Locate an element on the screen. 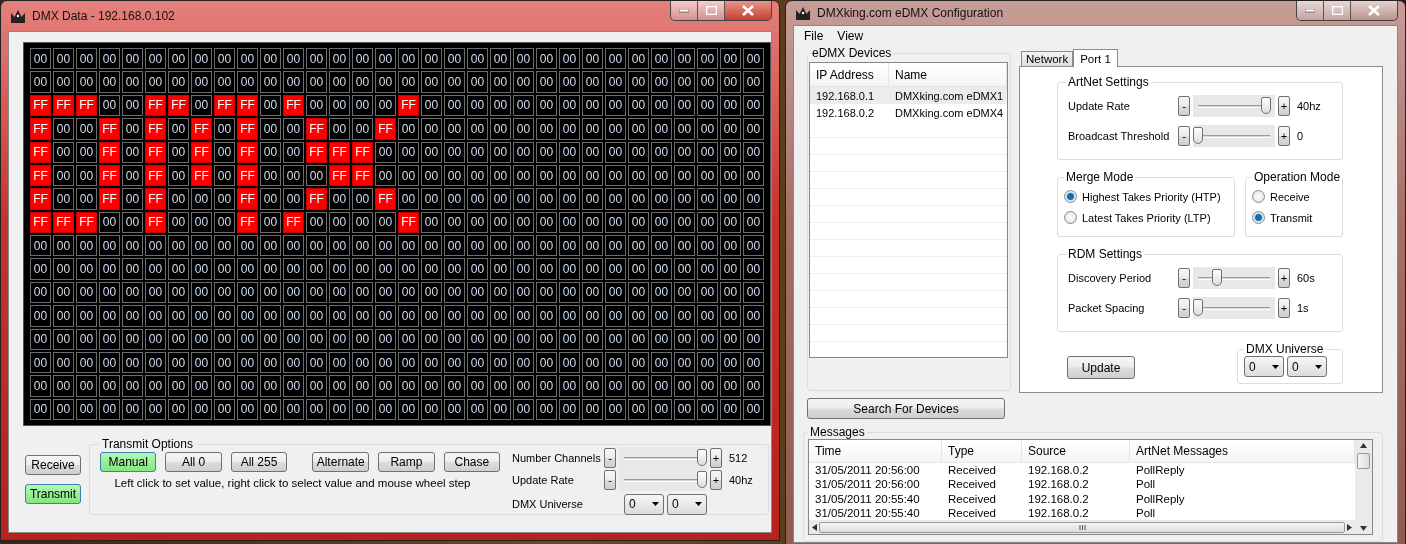 The width and height of the screenshot is (1406, 544). menu-item: File is located at coordinates (814, 36).